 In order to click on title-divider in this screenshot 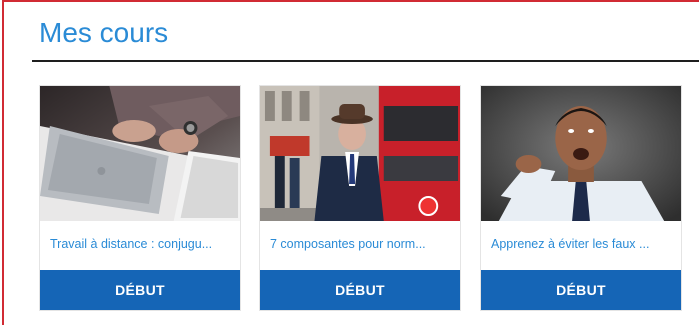, I will do `click(365, 61)`.